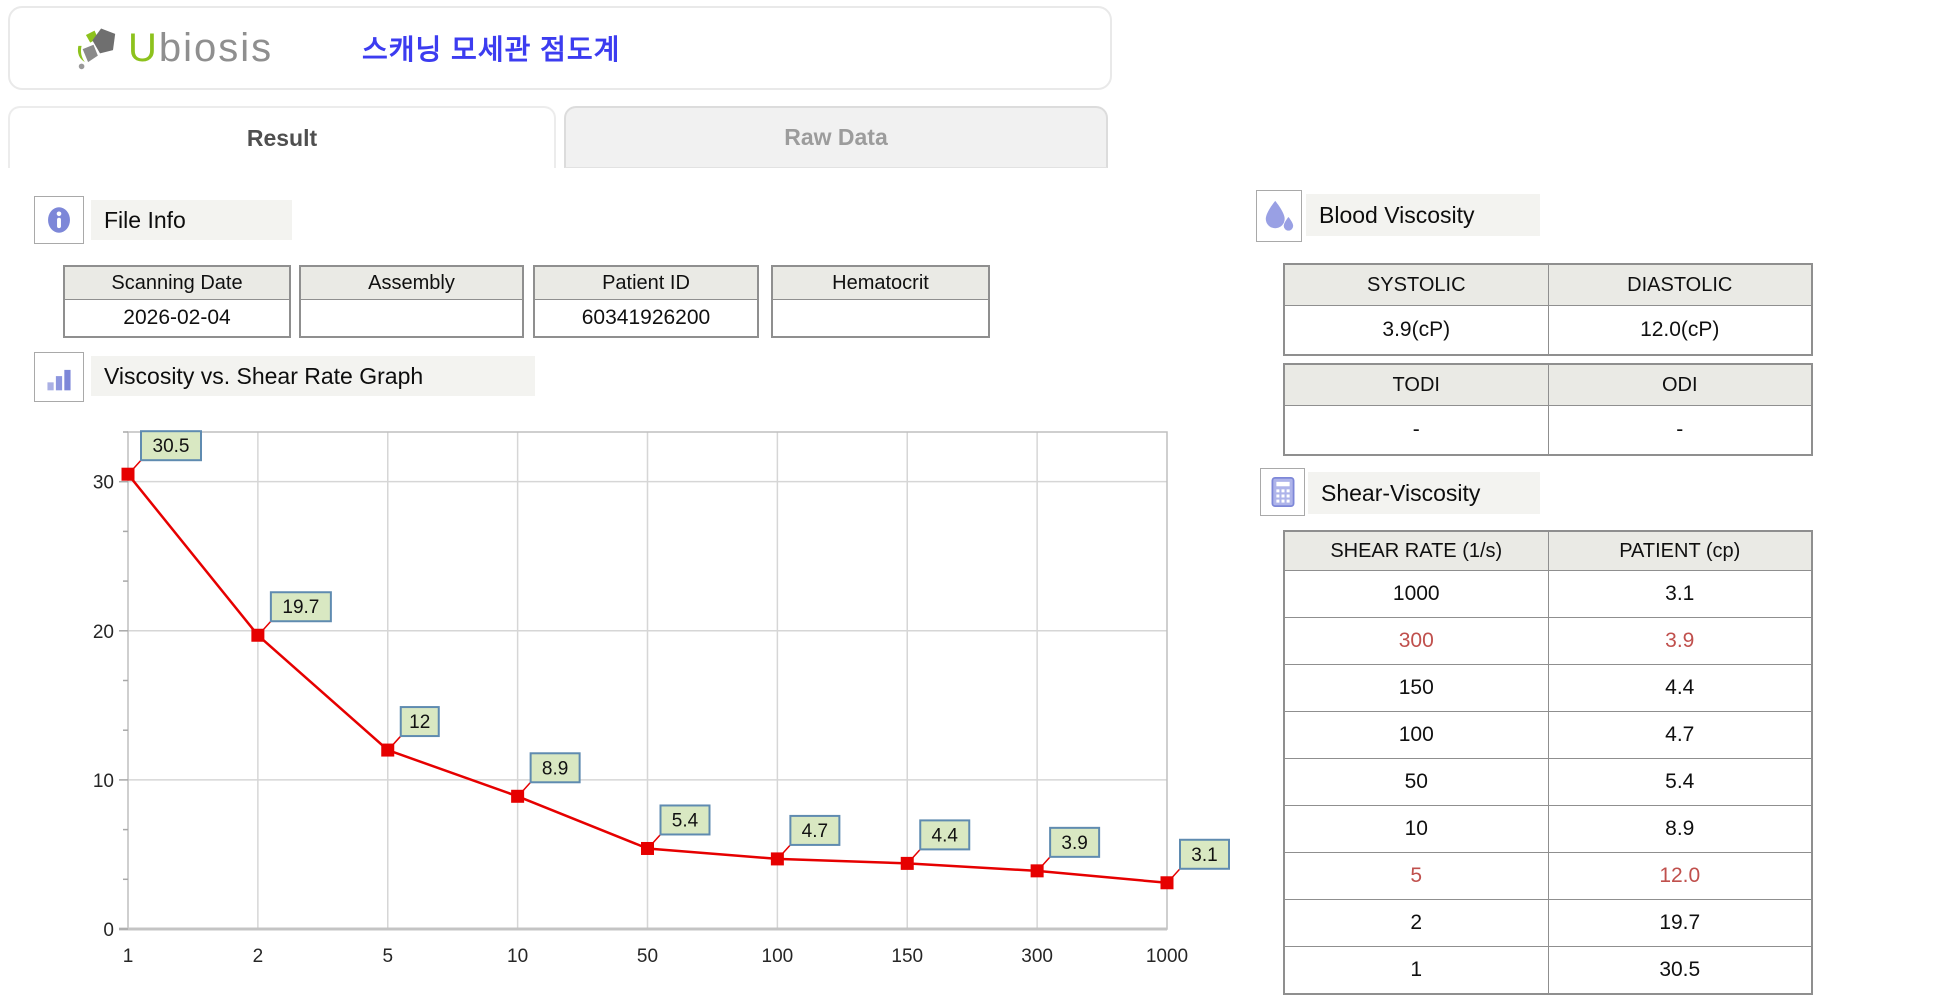  I want to click on chart-data-label: 3.9, so click(1074, 843).